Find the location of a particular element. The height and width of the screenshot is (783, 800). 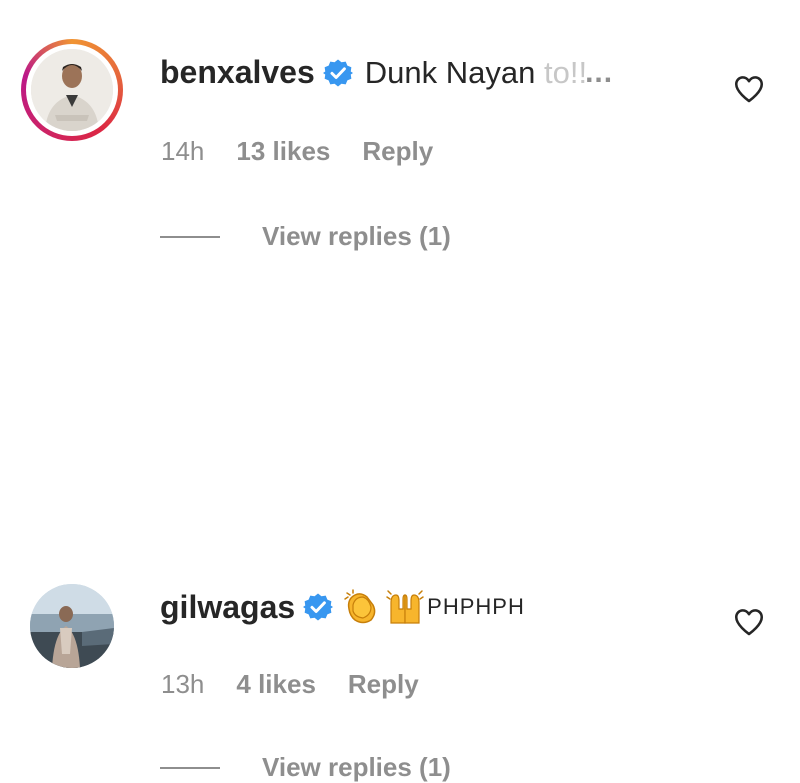

comment-text: Dunk Nayan to!! is located at coordinates (476, 73).